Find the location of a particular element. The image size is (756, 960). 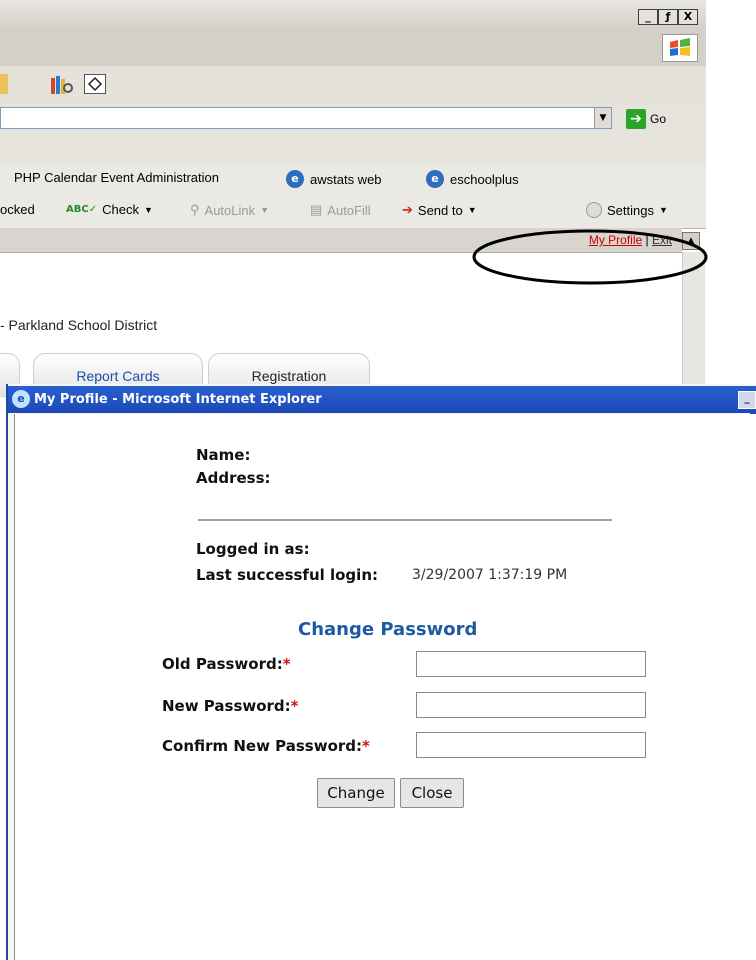

confirm-password-label: Confirm New Password:* is located at coordinates (266, 746).